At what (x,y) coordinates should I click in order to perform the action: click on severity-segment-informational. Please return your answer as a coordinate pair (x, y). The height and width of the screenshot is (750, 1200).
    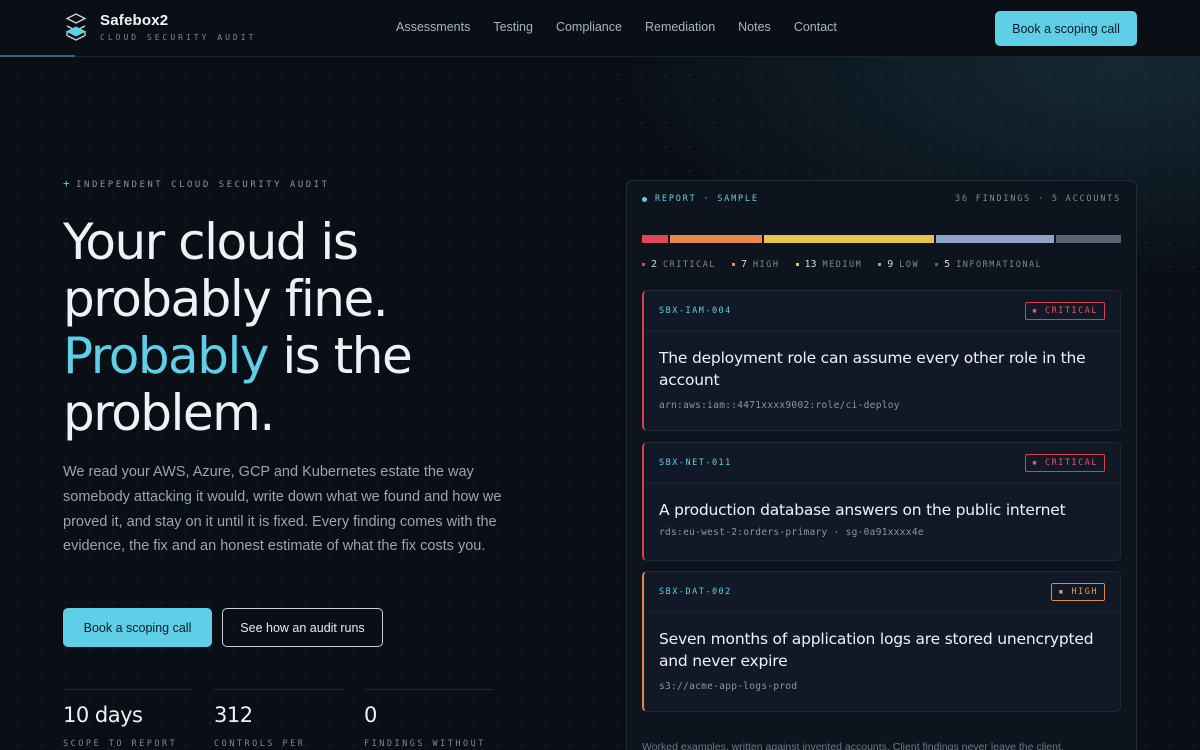
    Looking at the image, I should click on (1088, 239).